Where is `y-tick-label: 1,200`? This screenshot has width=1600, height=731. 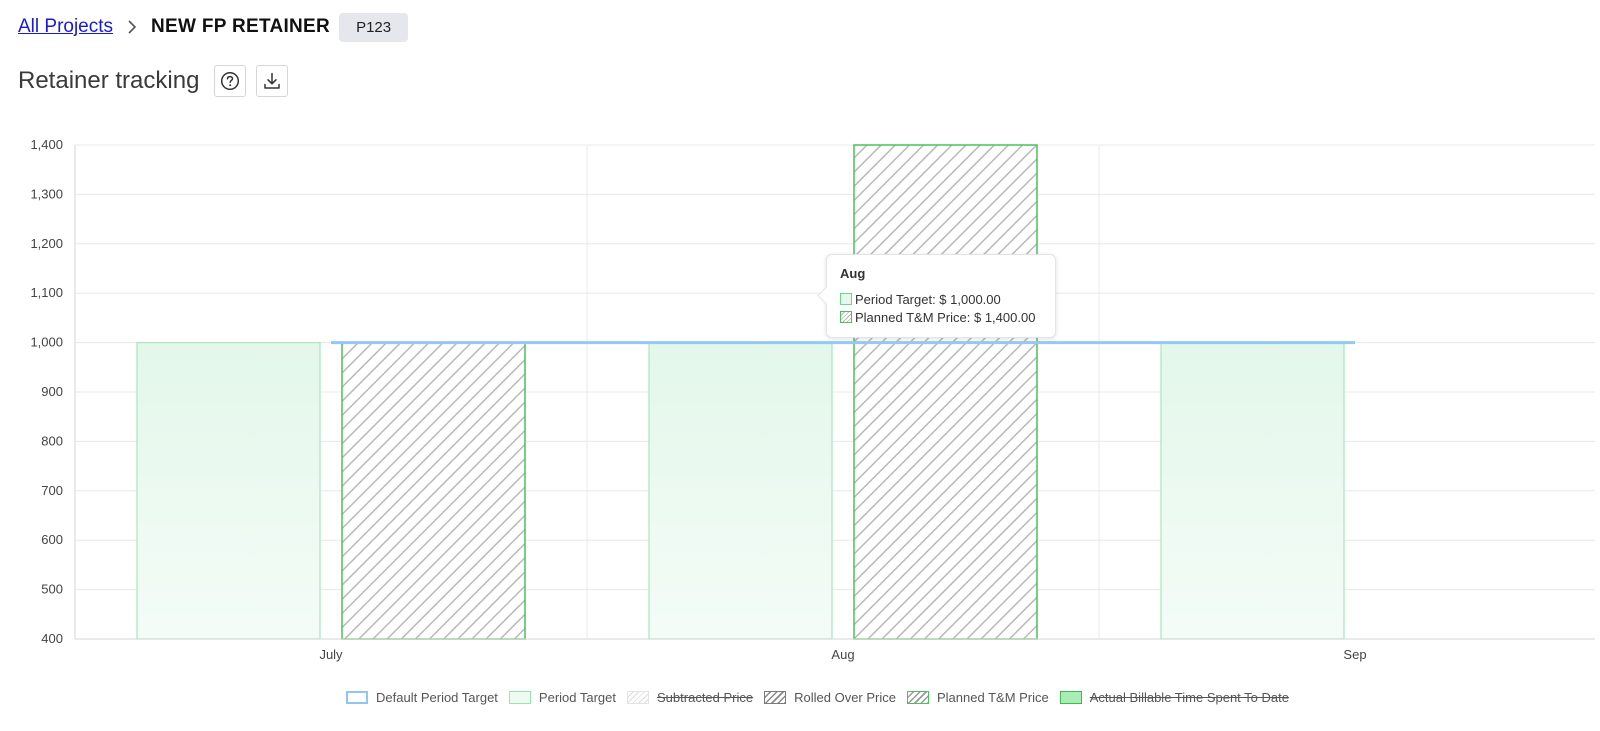 y-tick-label: 1,200 is located at coordinates (46, 243).